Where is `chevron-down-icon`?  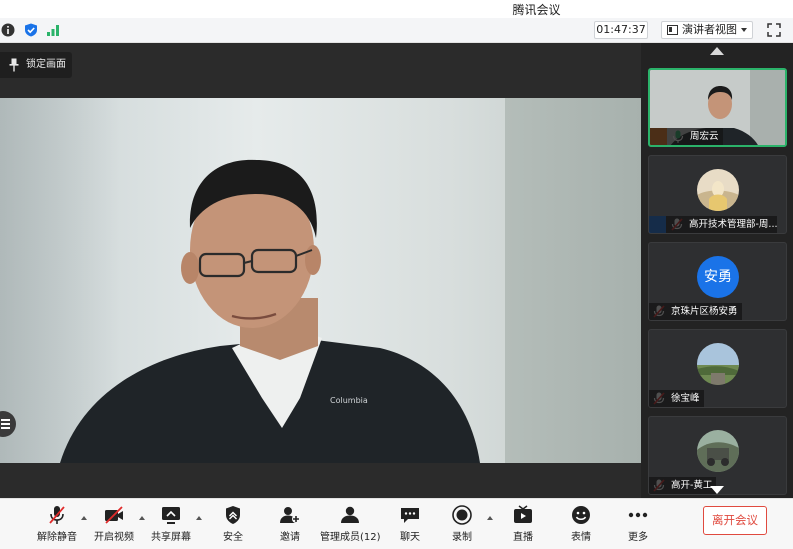 chevron-down-icon is located at coordinates (744, 30).